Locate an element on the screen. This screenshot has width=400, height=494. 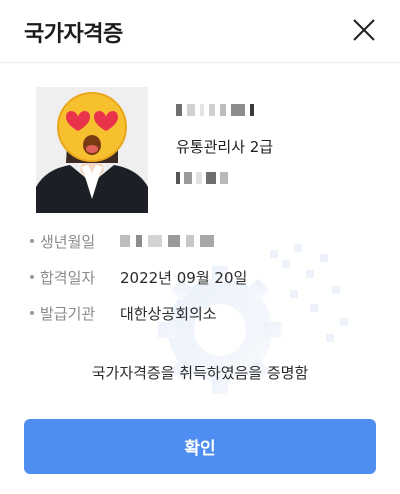
modal-title: 국가자격증 is located at coordinates (73, 34).